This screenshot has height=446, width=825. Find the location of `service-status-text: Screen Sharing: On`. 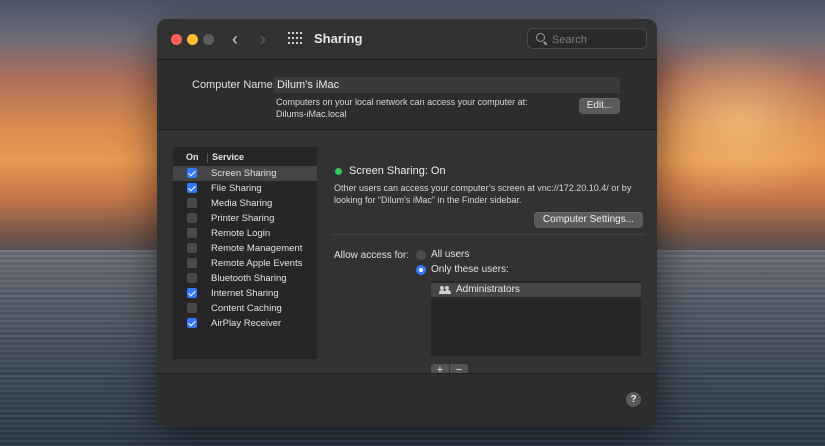

service-status-text: Screen Sharing: On is located at coordinates (397, 171).